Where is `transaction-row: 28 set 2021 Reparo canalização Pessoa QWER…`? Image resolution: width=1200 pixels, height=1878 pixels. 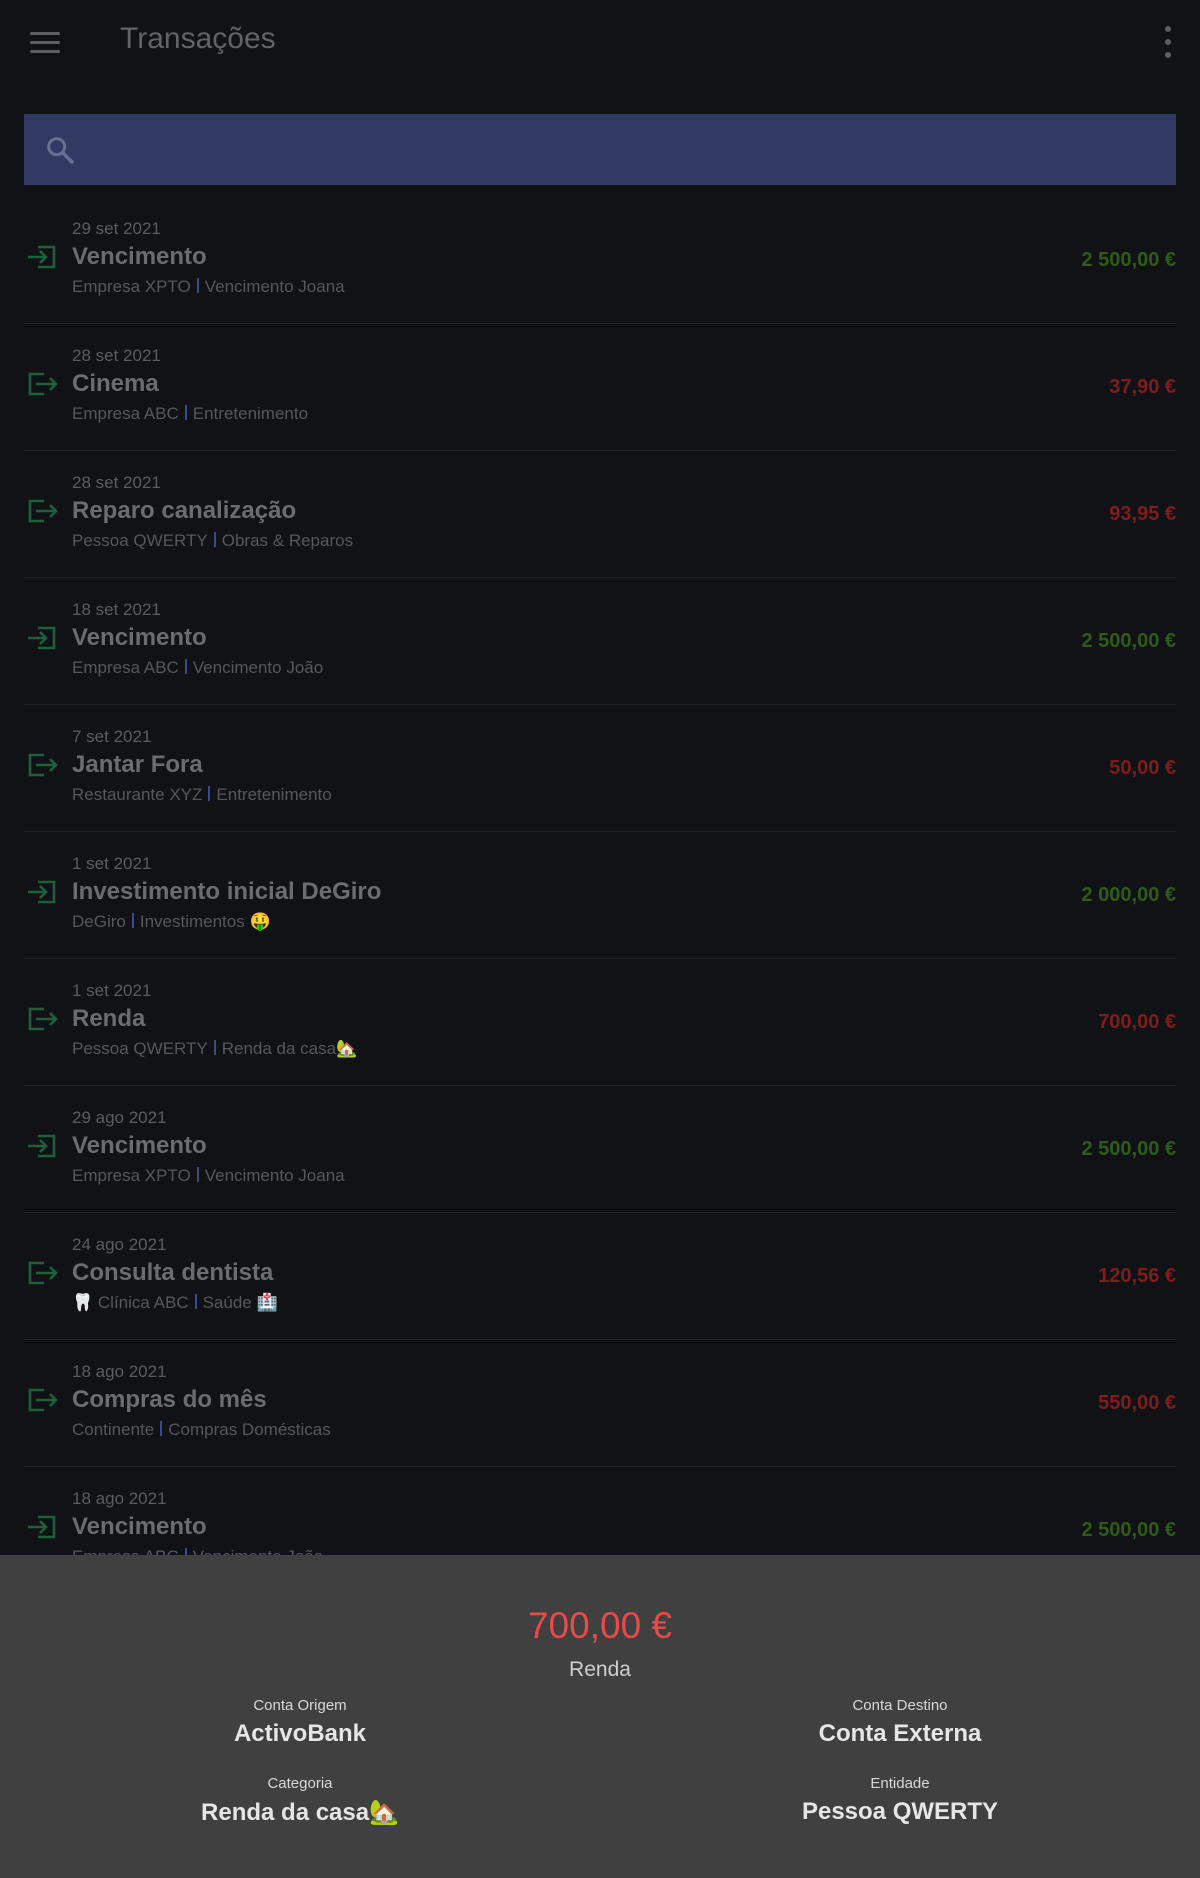 transaction-row: 28 set 2021 Reparo canalização Pessoa QWER… is located at coordinates (600, 514).